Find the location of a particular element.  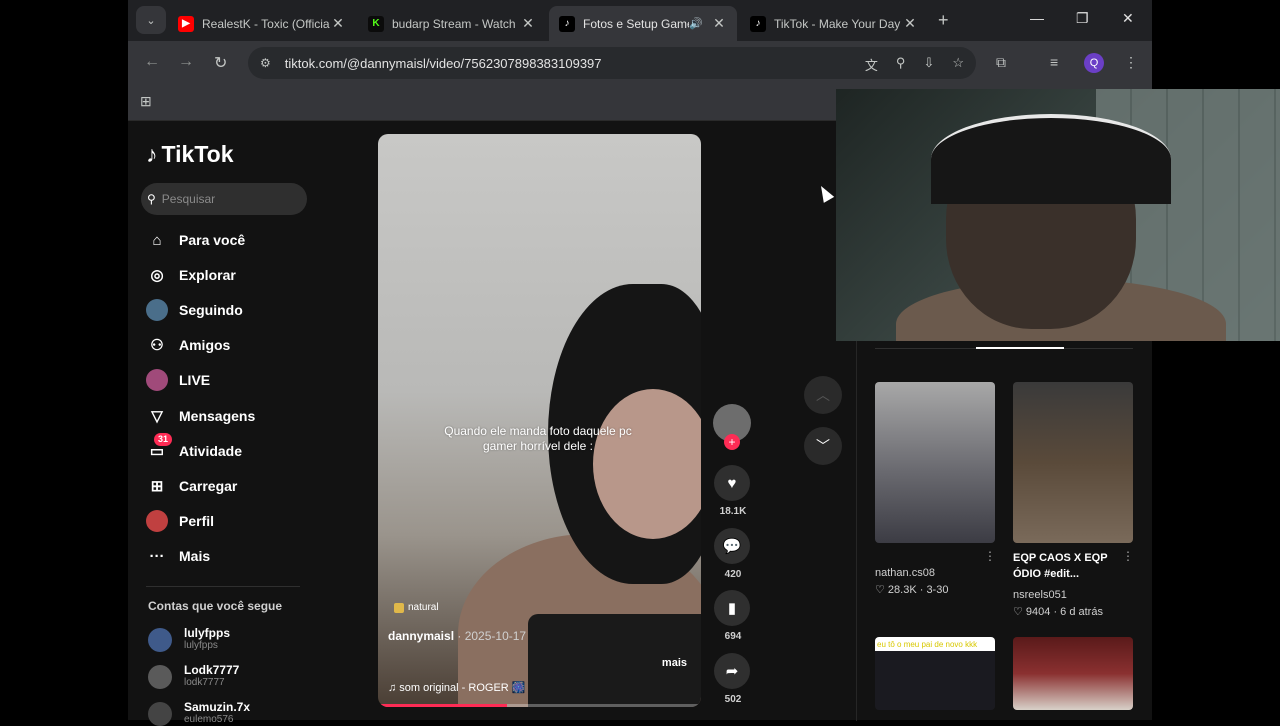

related-video-user: nsreels051 is located at coordinates (1040, 595).